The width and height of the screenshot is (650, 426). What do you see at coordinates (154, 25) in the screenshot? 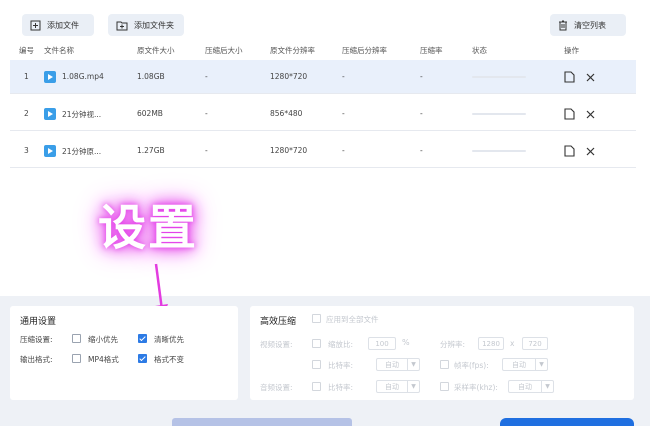
I see `add-folder-label: 添加文件夹` at bounding box center [154, 25].